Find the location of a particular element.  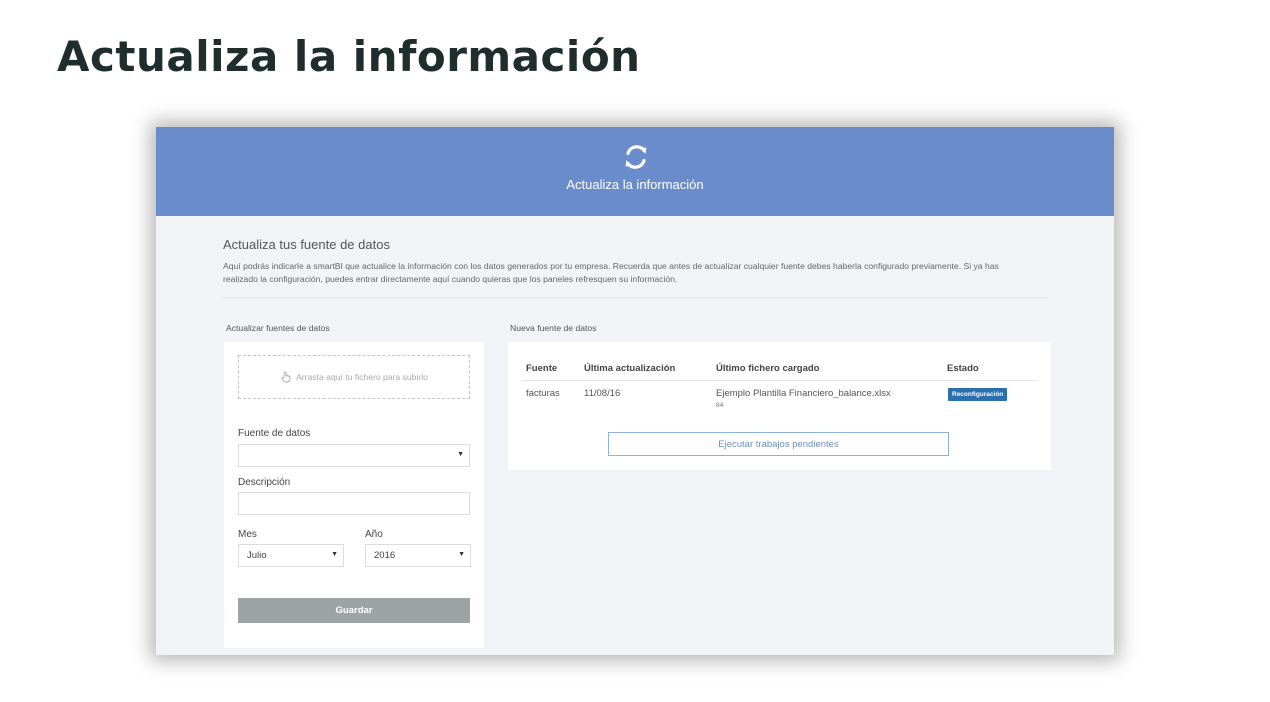

sources-section-label: Nueva fuente de datos is located at coordinates (553, 328).